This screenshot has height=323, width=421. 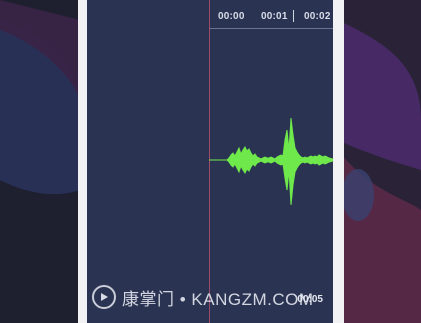 I want to click on background-blob-left, so click(x=40, y=97).